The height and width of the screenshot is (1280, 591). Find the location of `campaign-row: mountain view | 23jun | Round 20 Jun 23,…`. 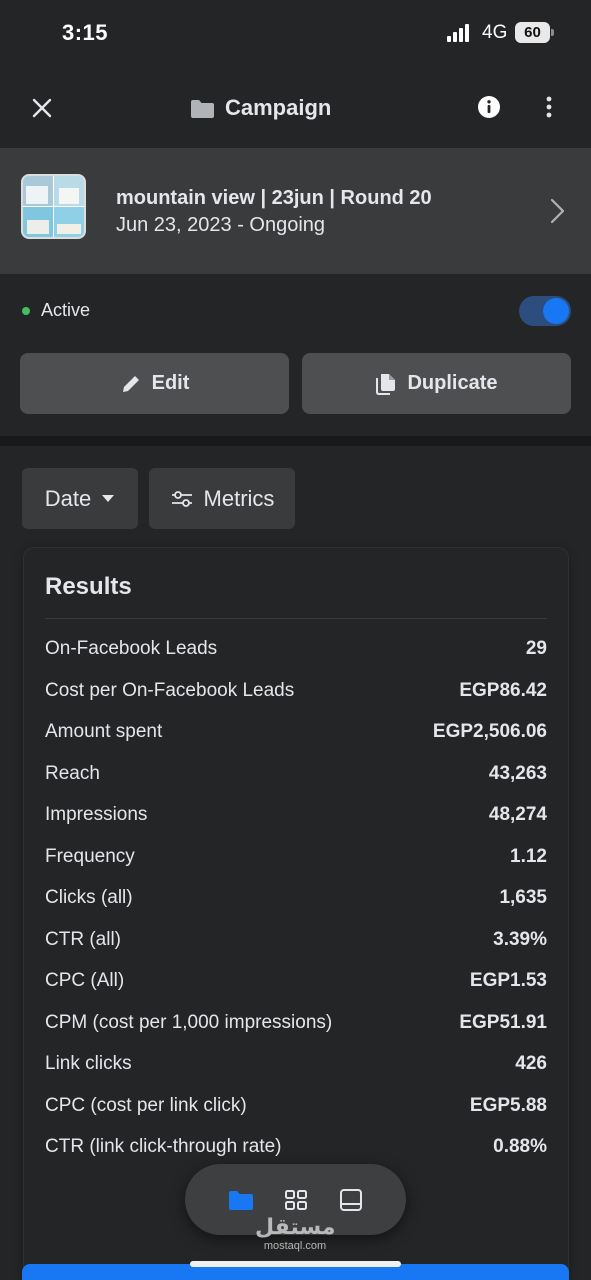

campaign-row: mountain view | 23jun | Round 20 Jun 23,… is located at coordinates (295, 211).